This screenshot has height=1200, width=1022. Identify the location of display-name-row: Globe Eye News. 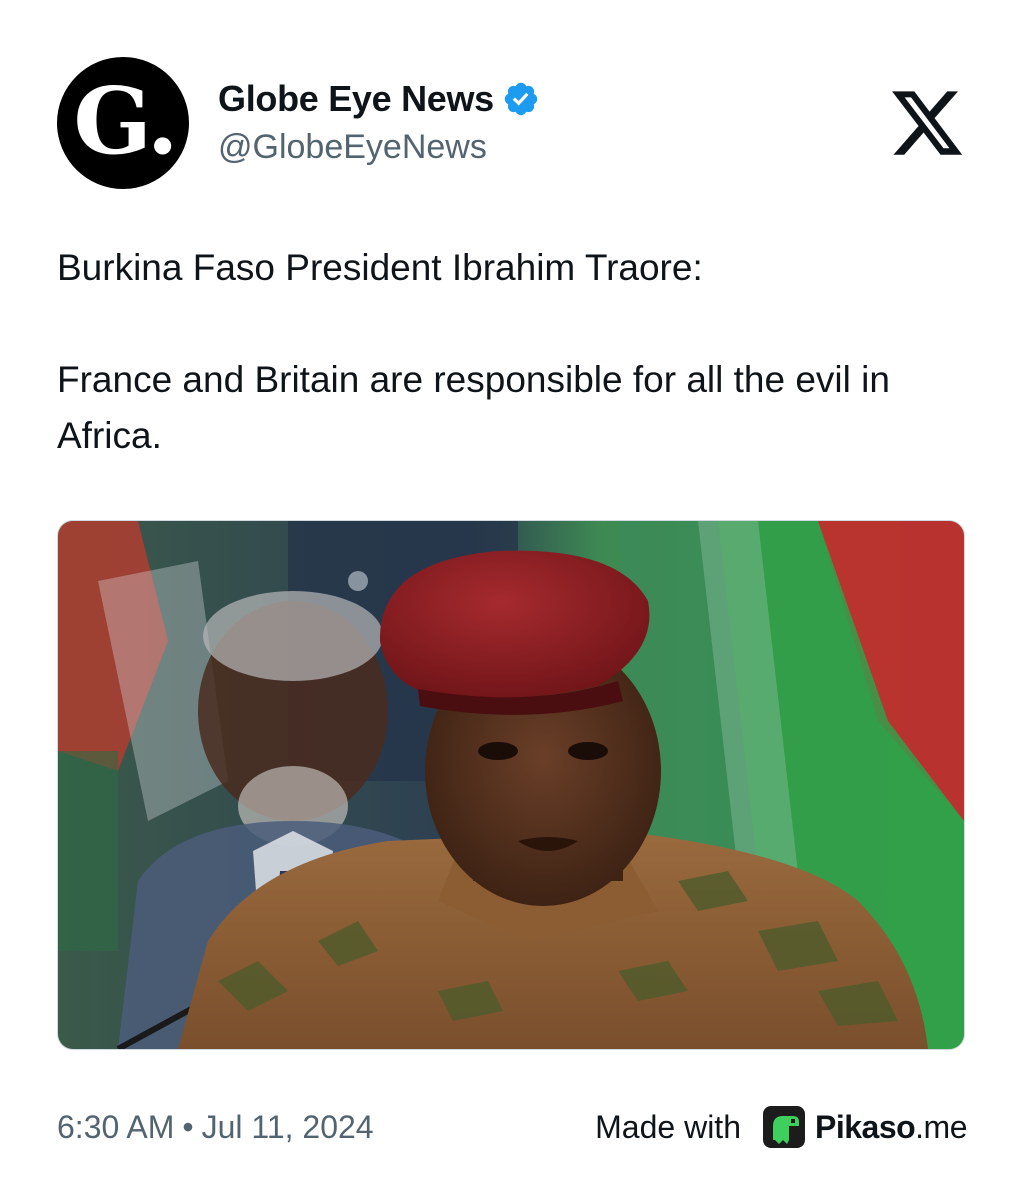
(379, 99).